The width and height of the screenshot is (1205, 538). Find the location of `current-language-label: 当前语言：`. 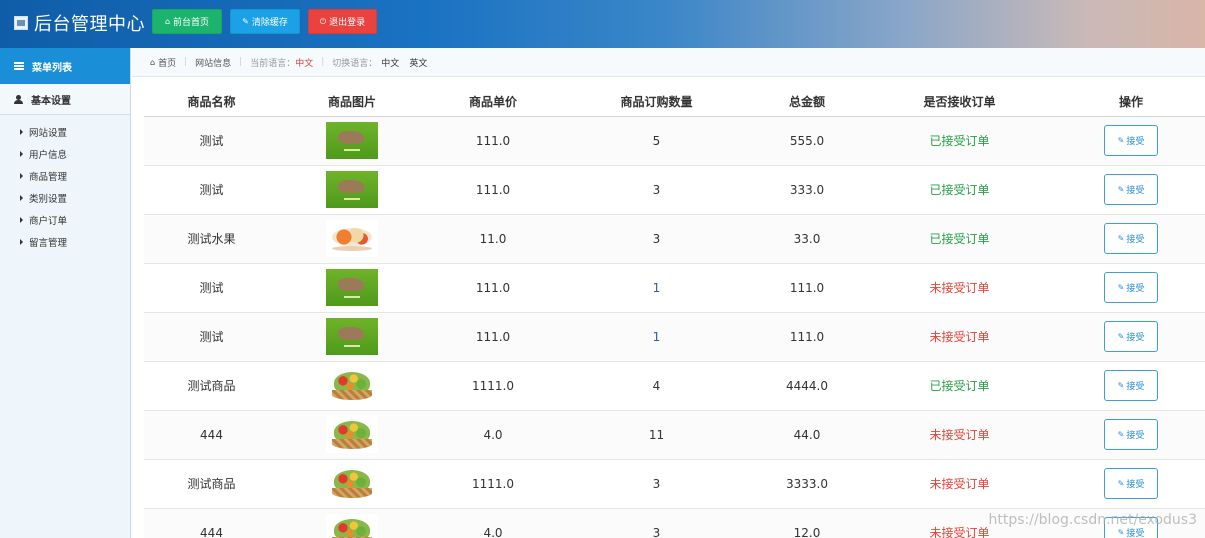

current-language-label: 当前语言： is located at coordinates (273, 63).